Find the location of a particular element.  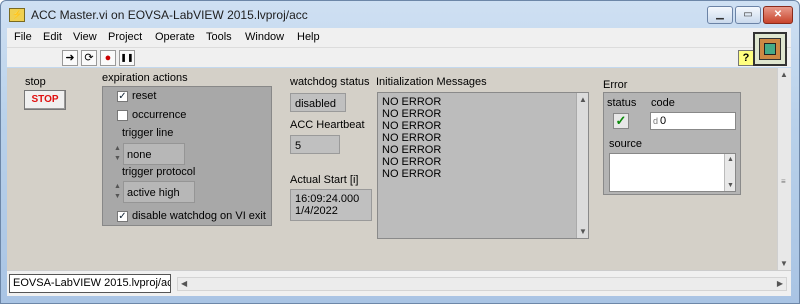

error-status-label: status is located at coordinates (622, 103).